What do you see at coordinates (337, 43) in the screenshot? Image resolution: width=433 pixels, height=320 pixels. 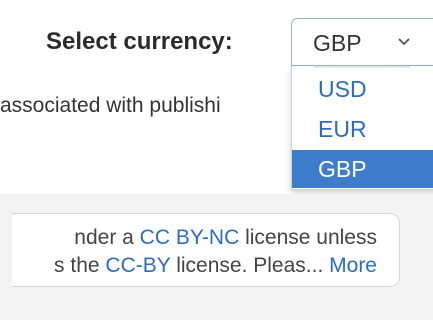 I see `currency-selected-value: GBP` at bounding box center [337, 43].